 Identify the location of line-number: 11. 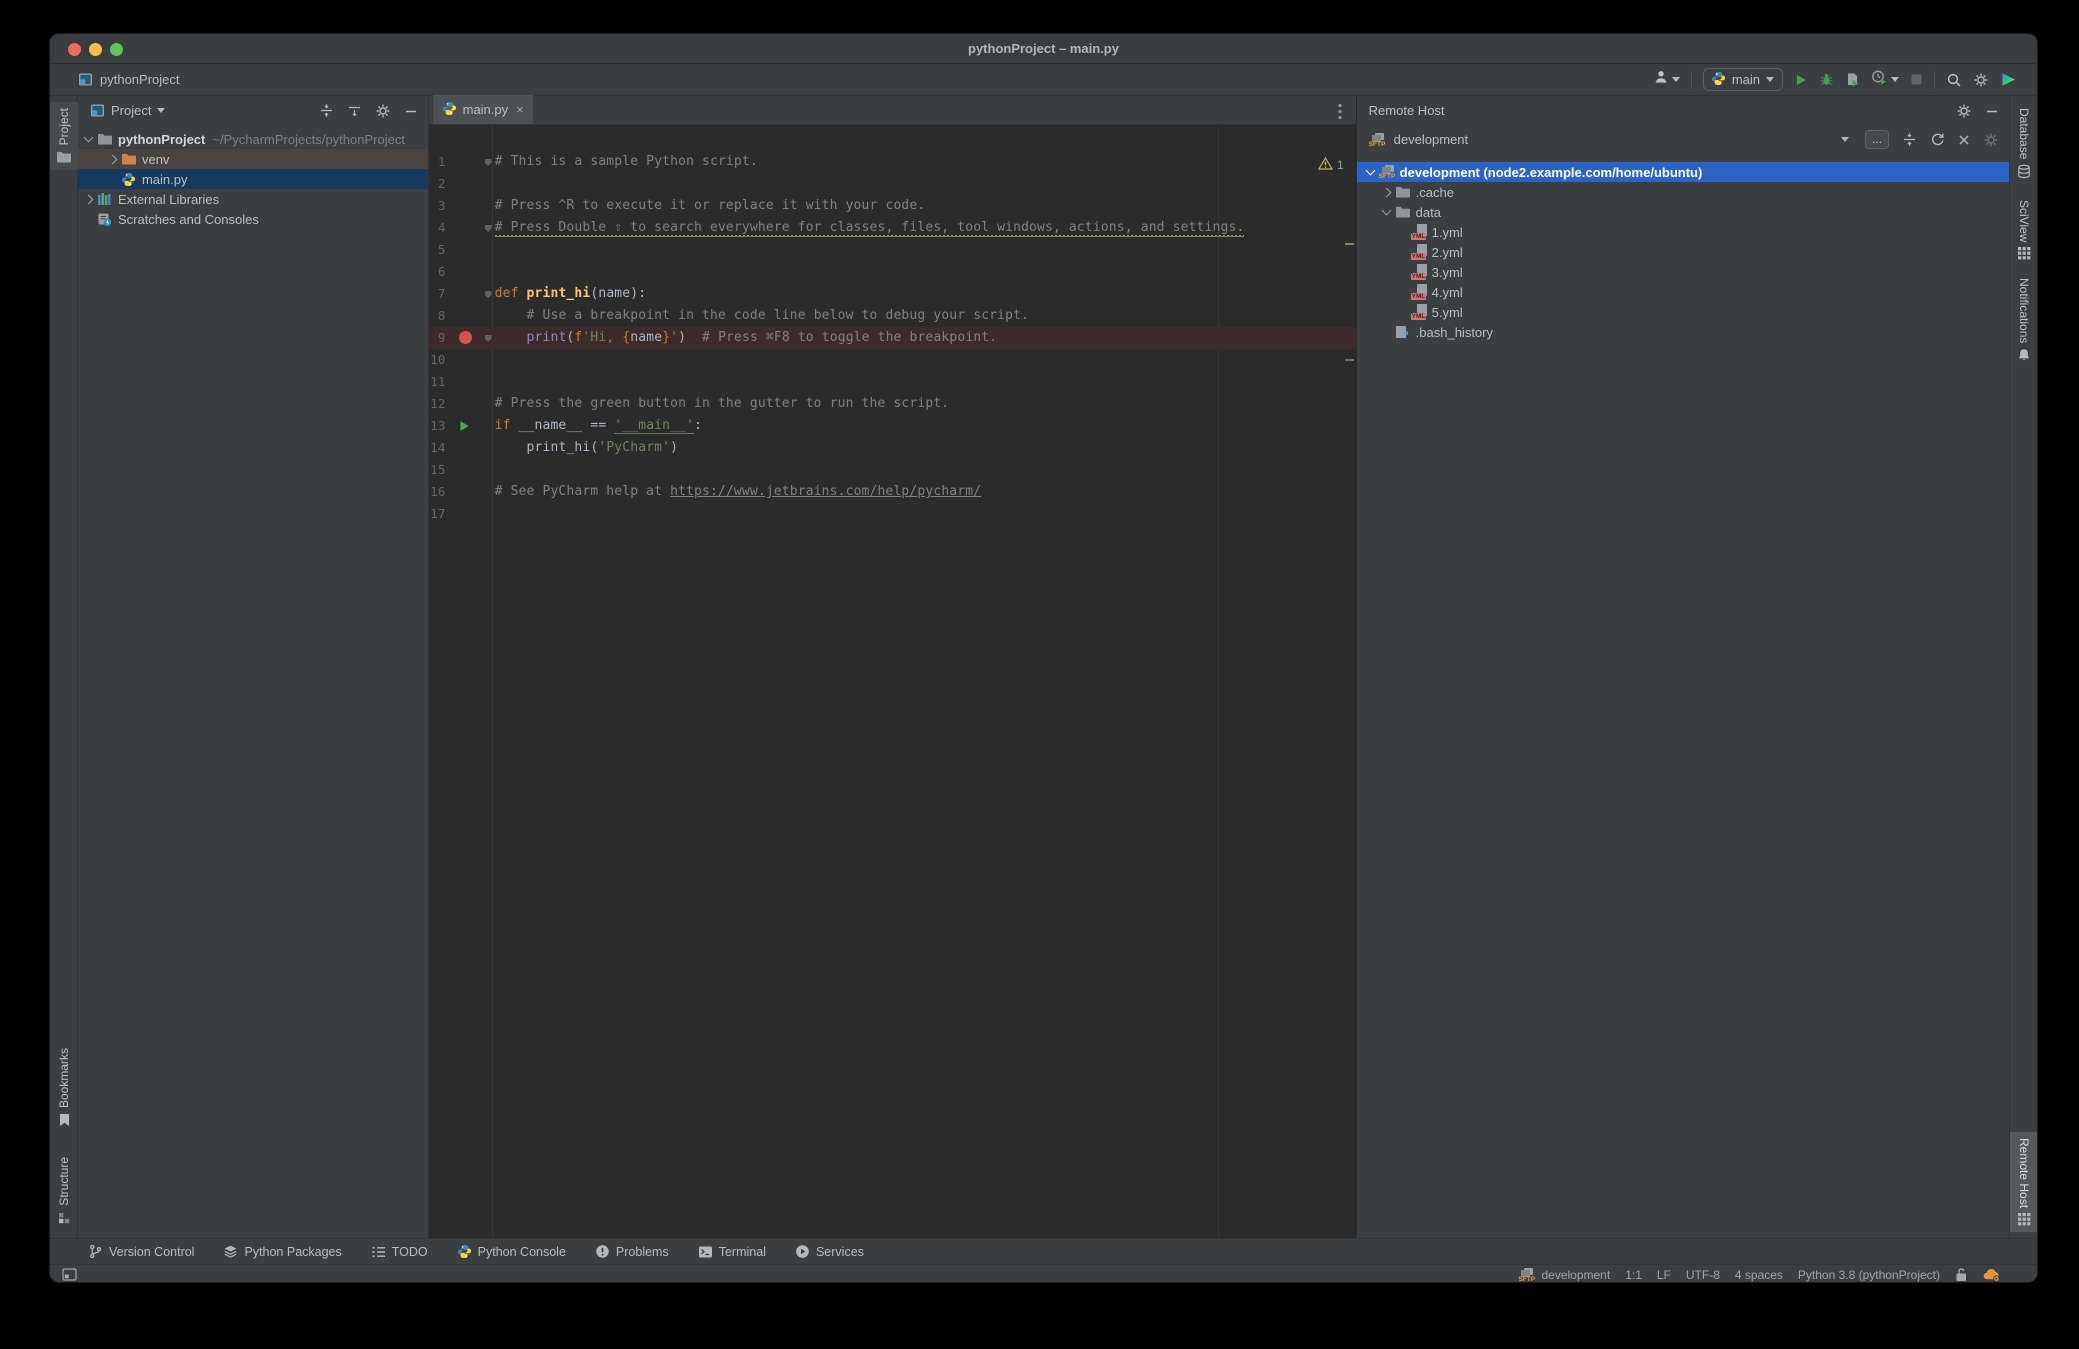
(437, 382).